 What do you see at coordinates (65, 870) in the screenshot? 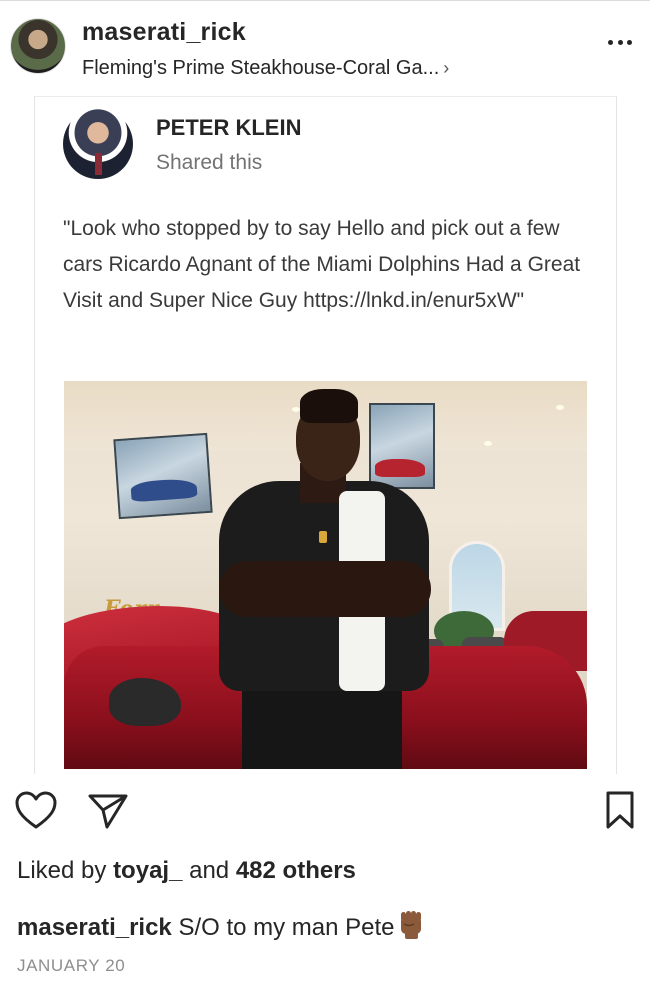
I see `likes-prefix: Liked by` at bounding box center [65, 870].